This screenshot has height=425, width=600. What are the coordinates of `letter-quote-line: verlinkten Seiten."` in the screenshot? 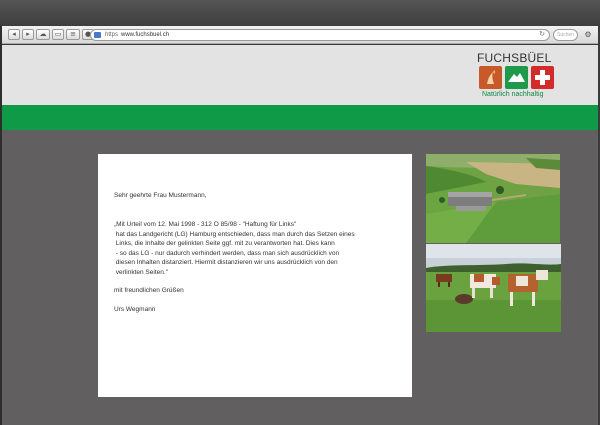 It's located at (141, 272).